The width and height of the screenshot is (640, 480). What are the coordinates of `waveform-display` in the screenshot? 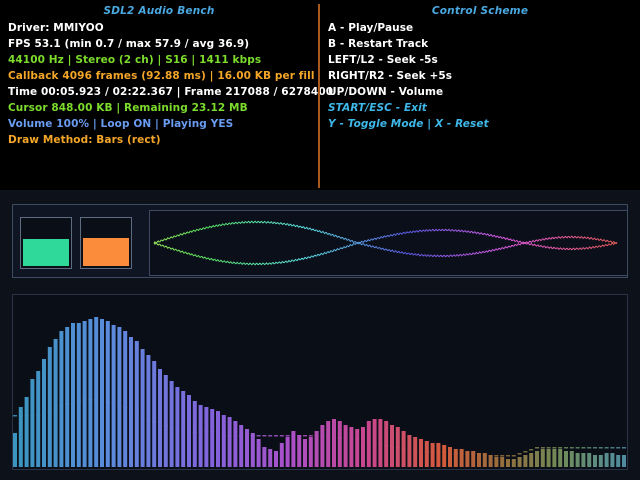 It's located at (388, 243).